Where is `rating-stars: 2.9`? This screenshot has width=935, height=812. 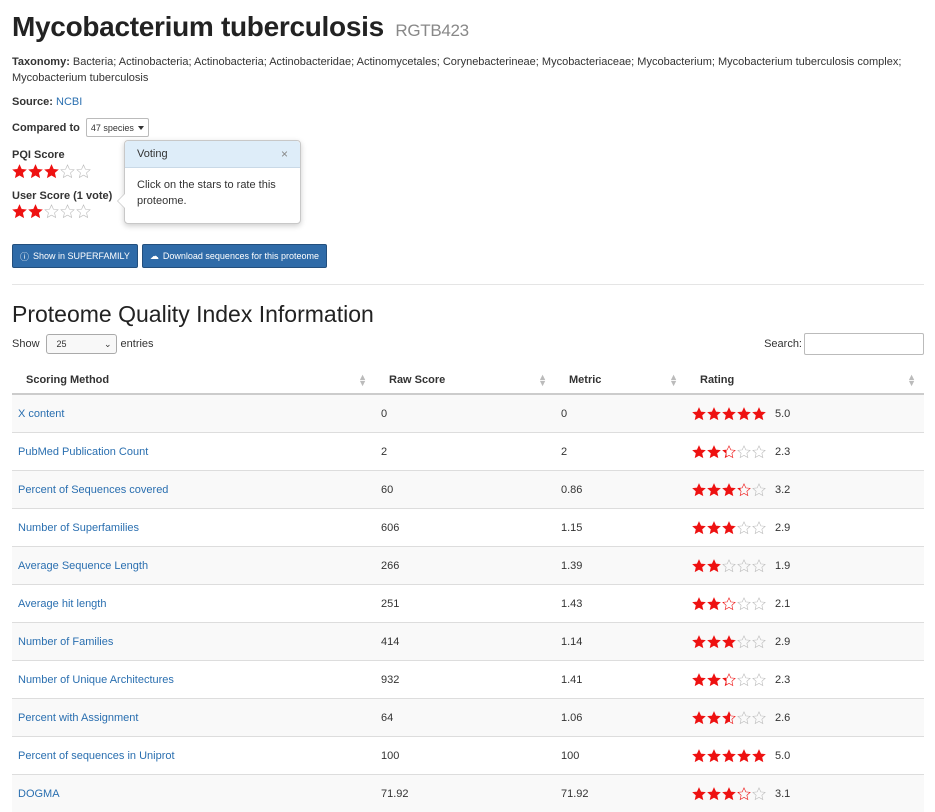 rating-stars: 2.9 is located at coordinates (805, 642).